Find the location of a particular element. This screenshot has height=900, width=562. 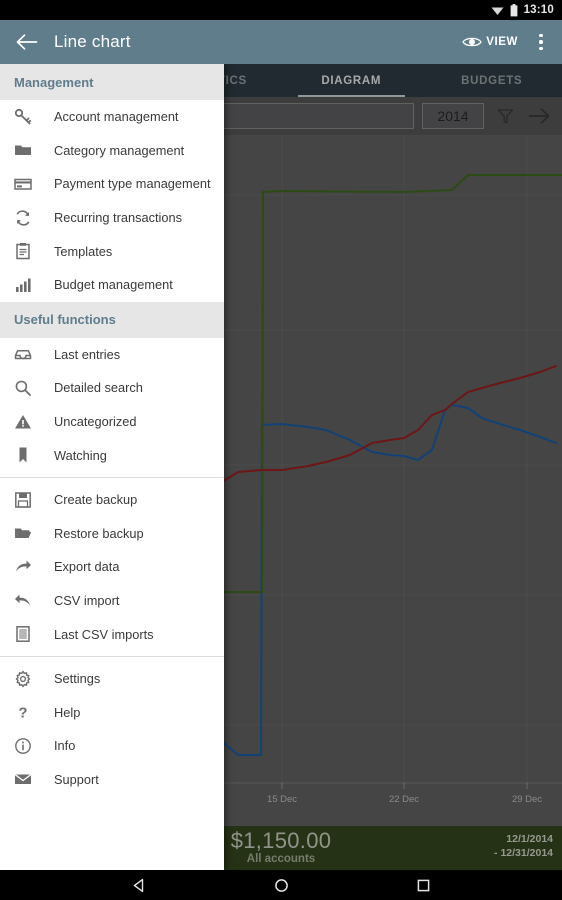

drawer-item-info: Info is located at coordinates (112, 746).